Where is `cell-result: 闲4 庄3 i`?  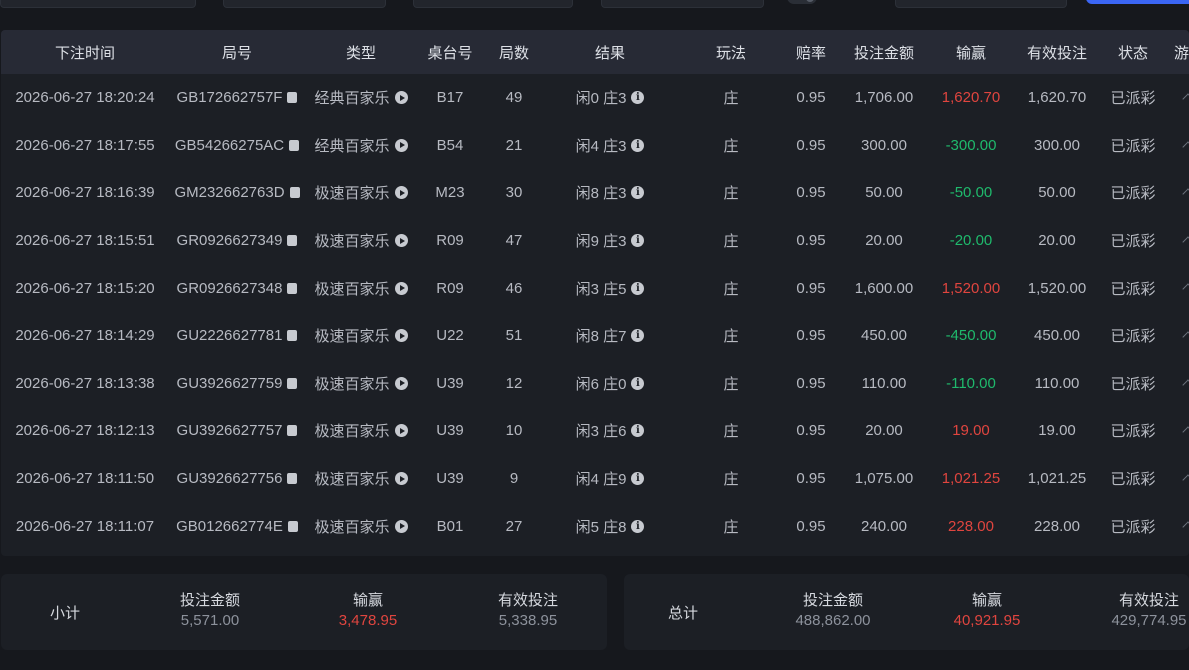 cell-result: 闲4 庄3 i is located at coordinates (610, 146).